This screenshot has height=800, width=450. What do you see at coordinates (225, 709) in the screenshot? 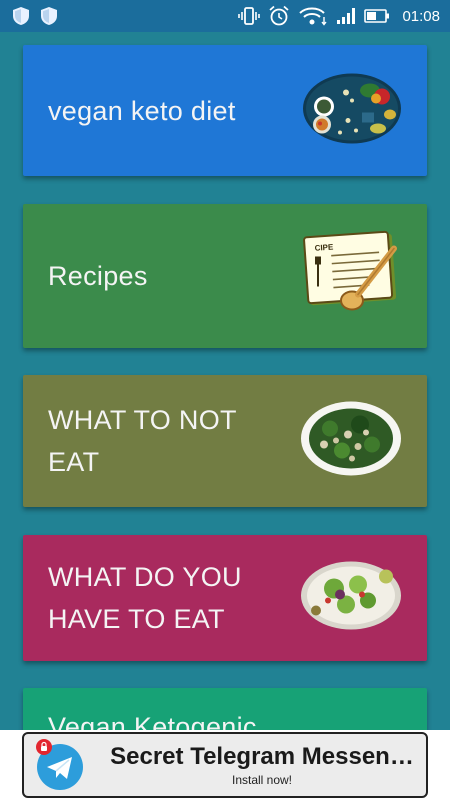
I see `card-vegan-ketogenic: Vegan Ketogenic` at bounding box center [225, 709].